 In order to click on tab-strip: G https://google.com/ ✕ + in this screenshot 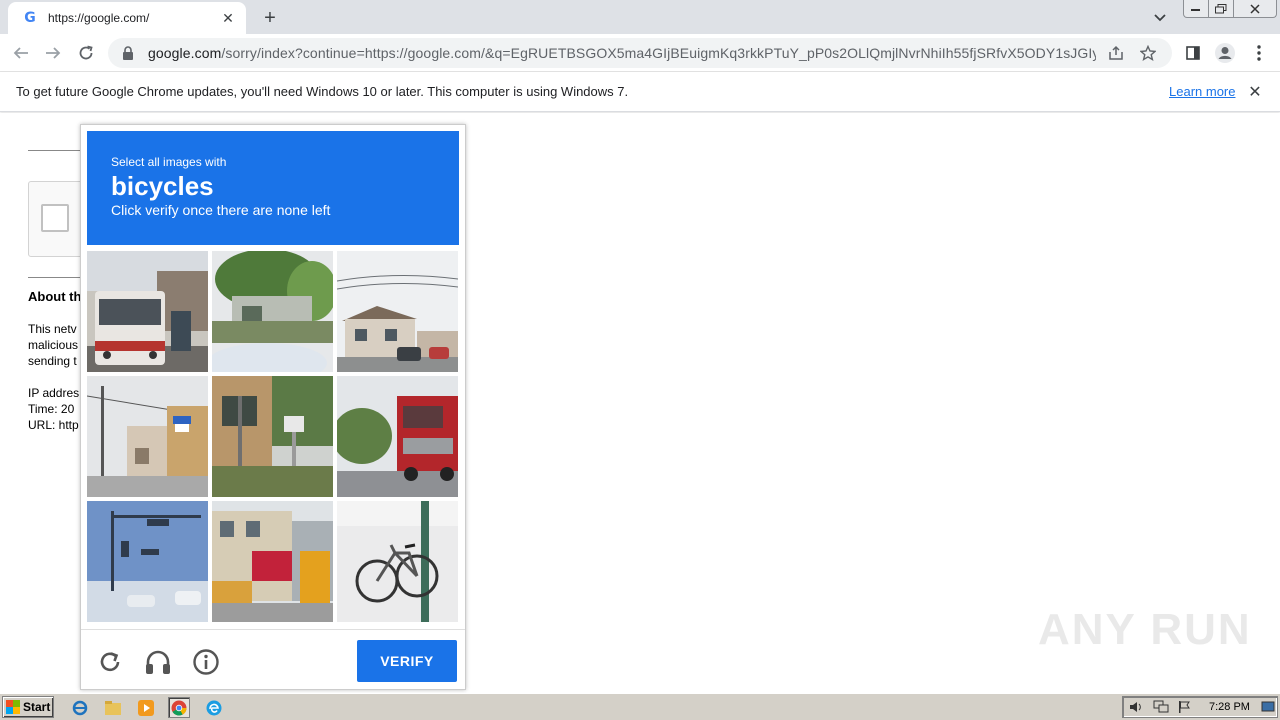, I will do `click(640, 17)`.